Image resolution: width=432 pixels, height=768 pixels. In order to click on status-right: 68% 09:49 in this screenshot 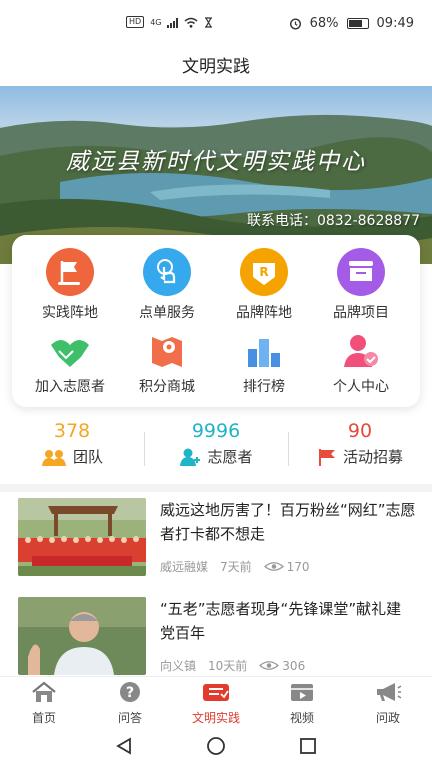, I will do `click(351, 23)`.